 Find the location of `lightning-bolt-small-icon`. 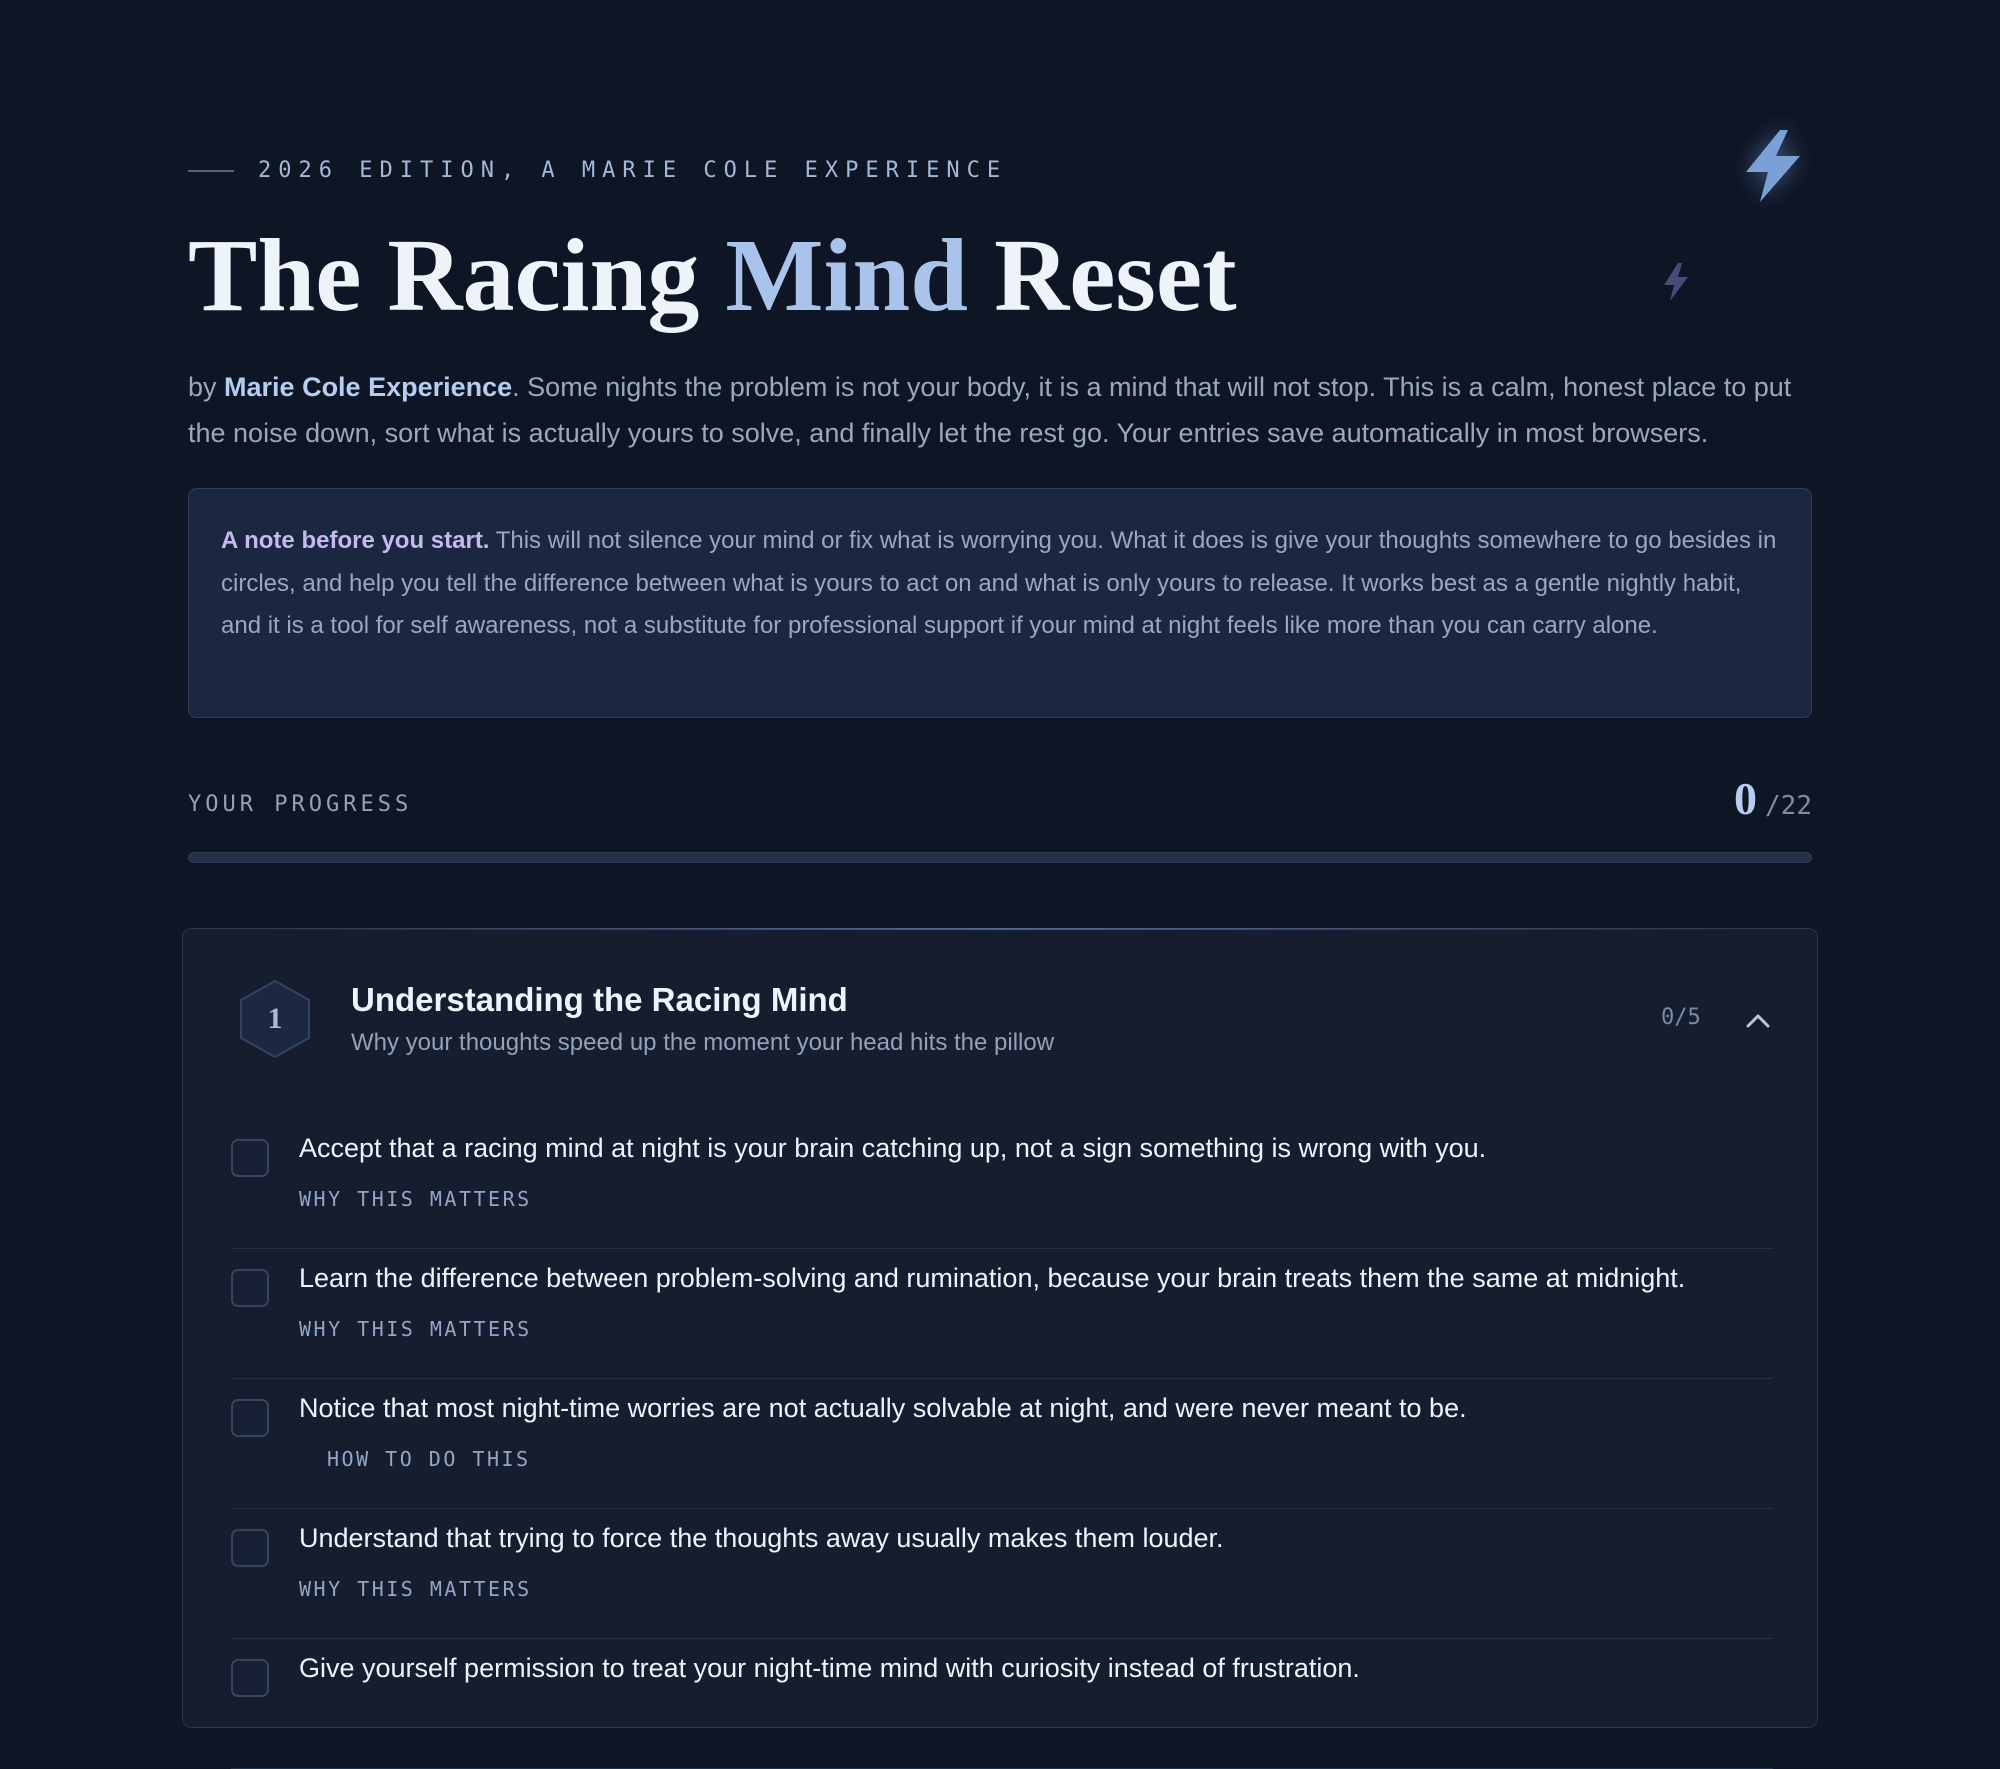

lightning-bolt-small-icon is located at coordinates (1676, 282).